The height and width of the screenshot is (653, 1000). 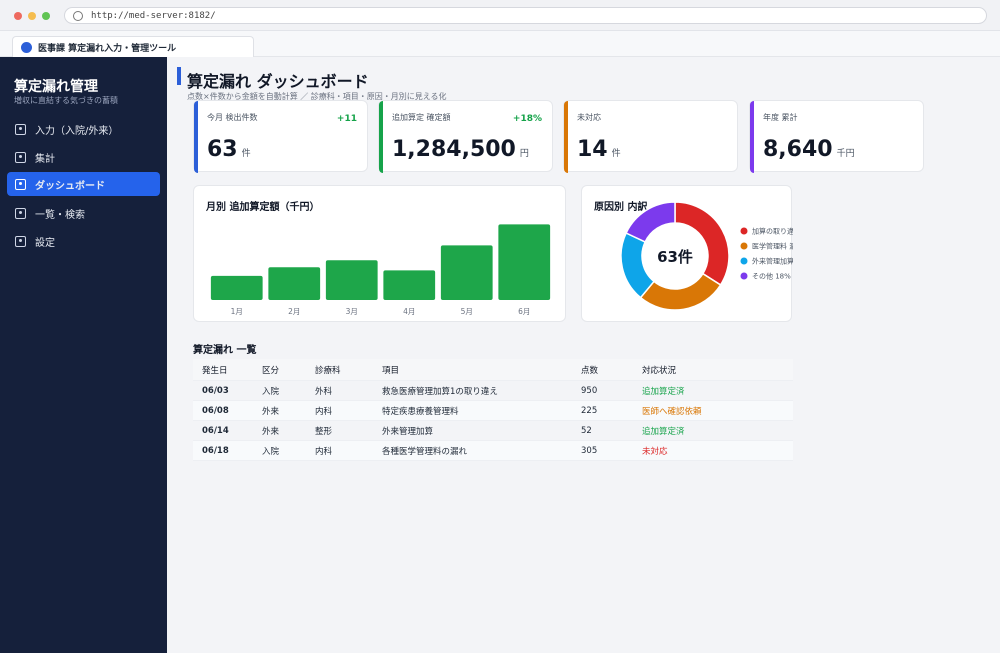 What do you see at coordinates (467, 311) in the screenshot?
I see `bar-tick-label: 5月` at bounding box center [467, 311].